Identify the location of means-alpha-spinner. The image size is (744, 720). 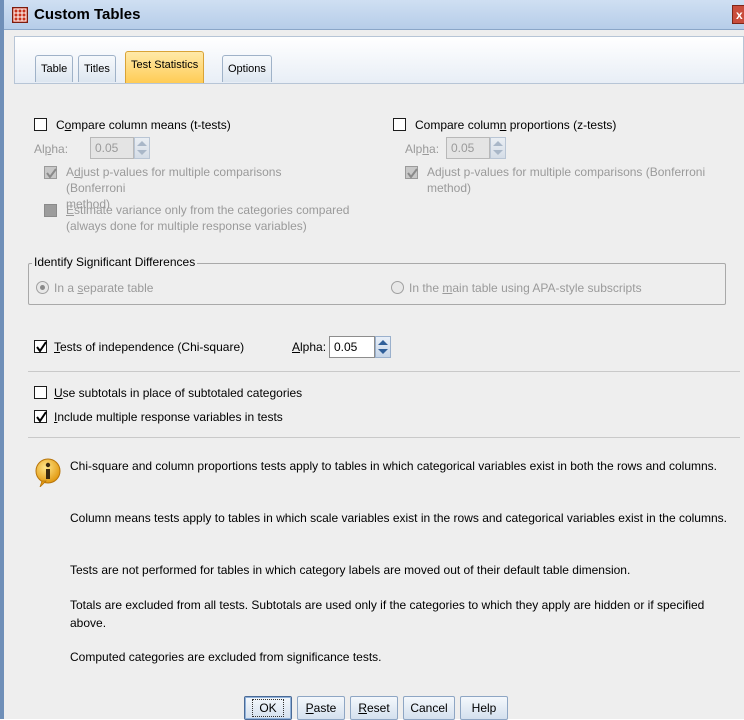
(142, 148).